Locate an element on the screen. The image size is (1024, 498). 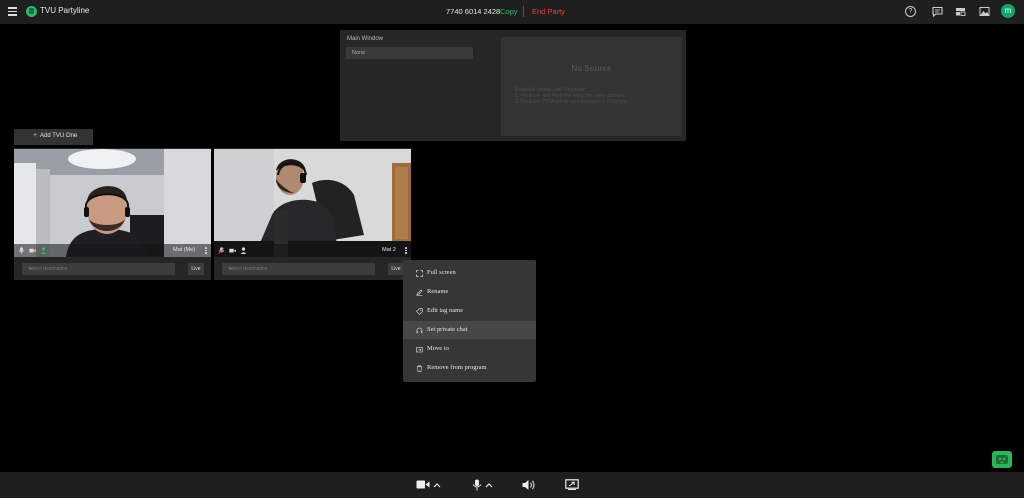
fullscreen-icon is located at coordinates (419, 273).